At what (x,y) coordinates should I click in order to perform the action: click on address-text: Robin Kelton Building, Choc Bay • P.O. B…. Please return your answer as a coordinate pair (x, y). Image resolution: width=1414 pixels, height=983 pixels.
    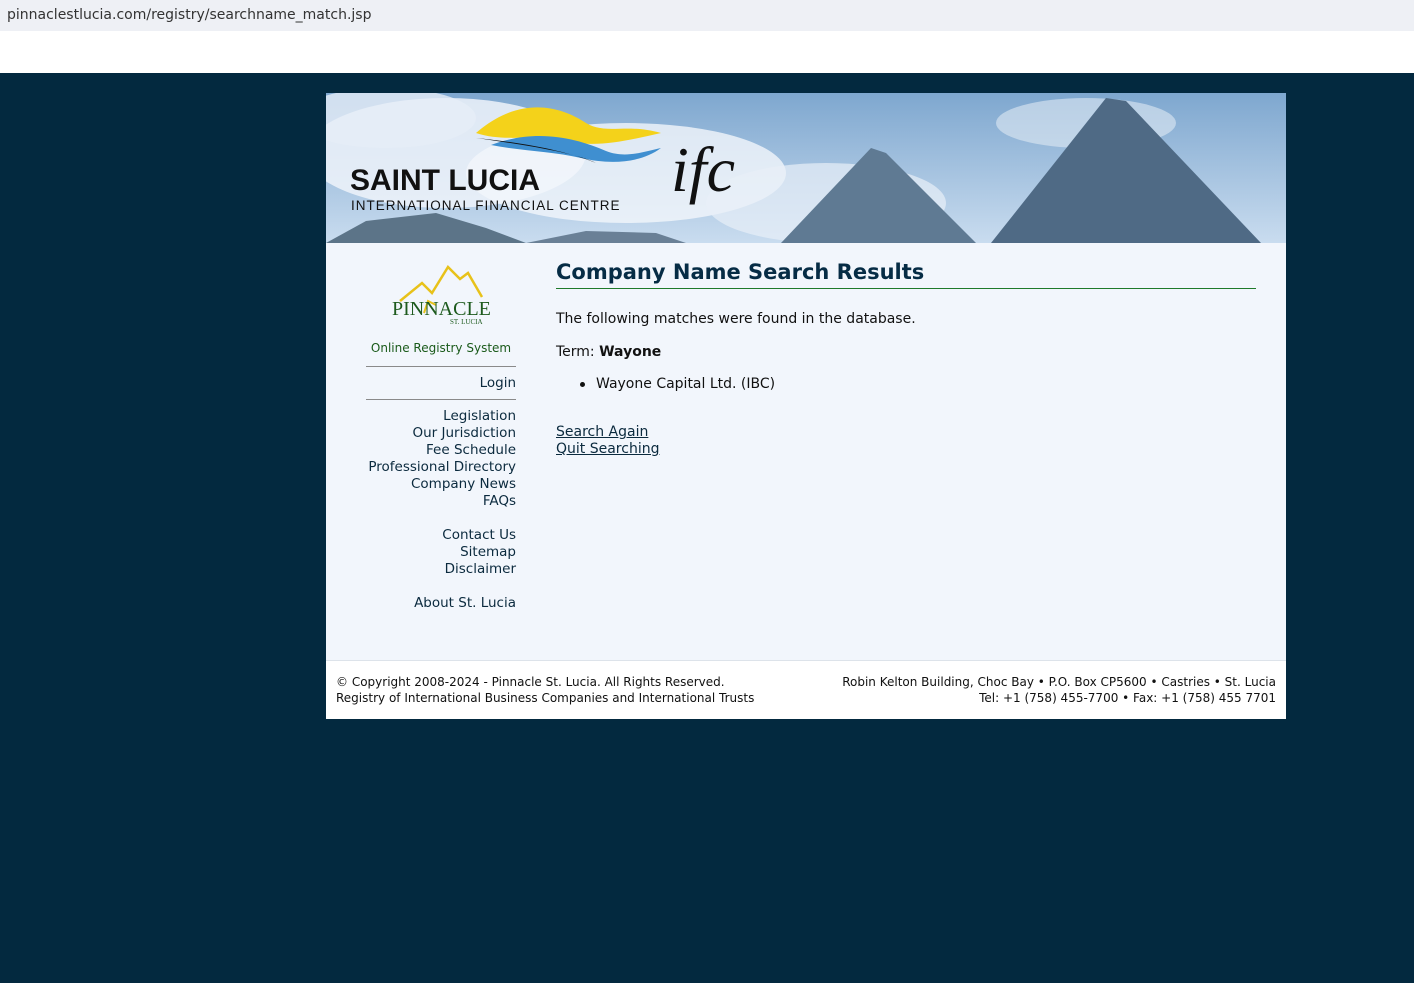
    Looking at the image, I should click on (1059, 682).